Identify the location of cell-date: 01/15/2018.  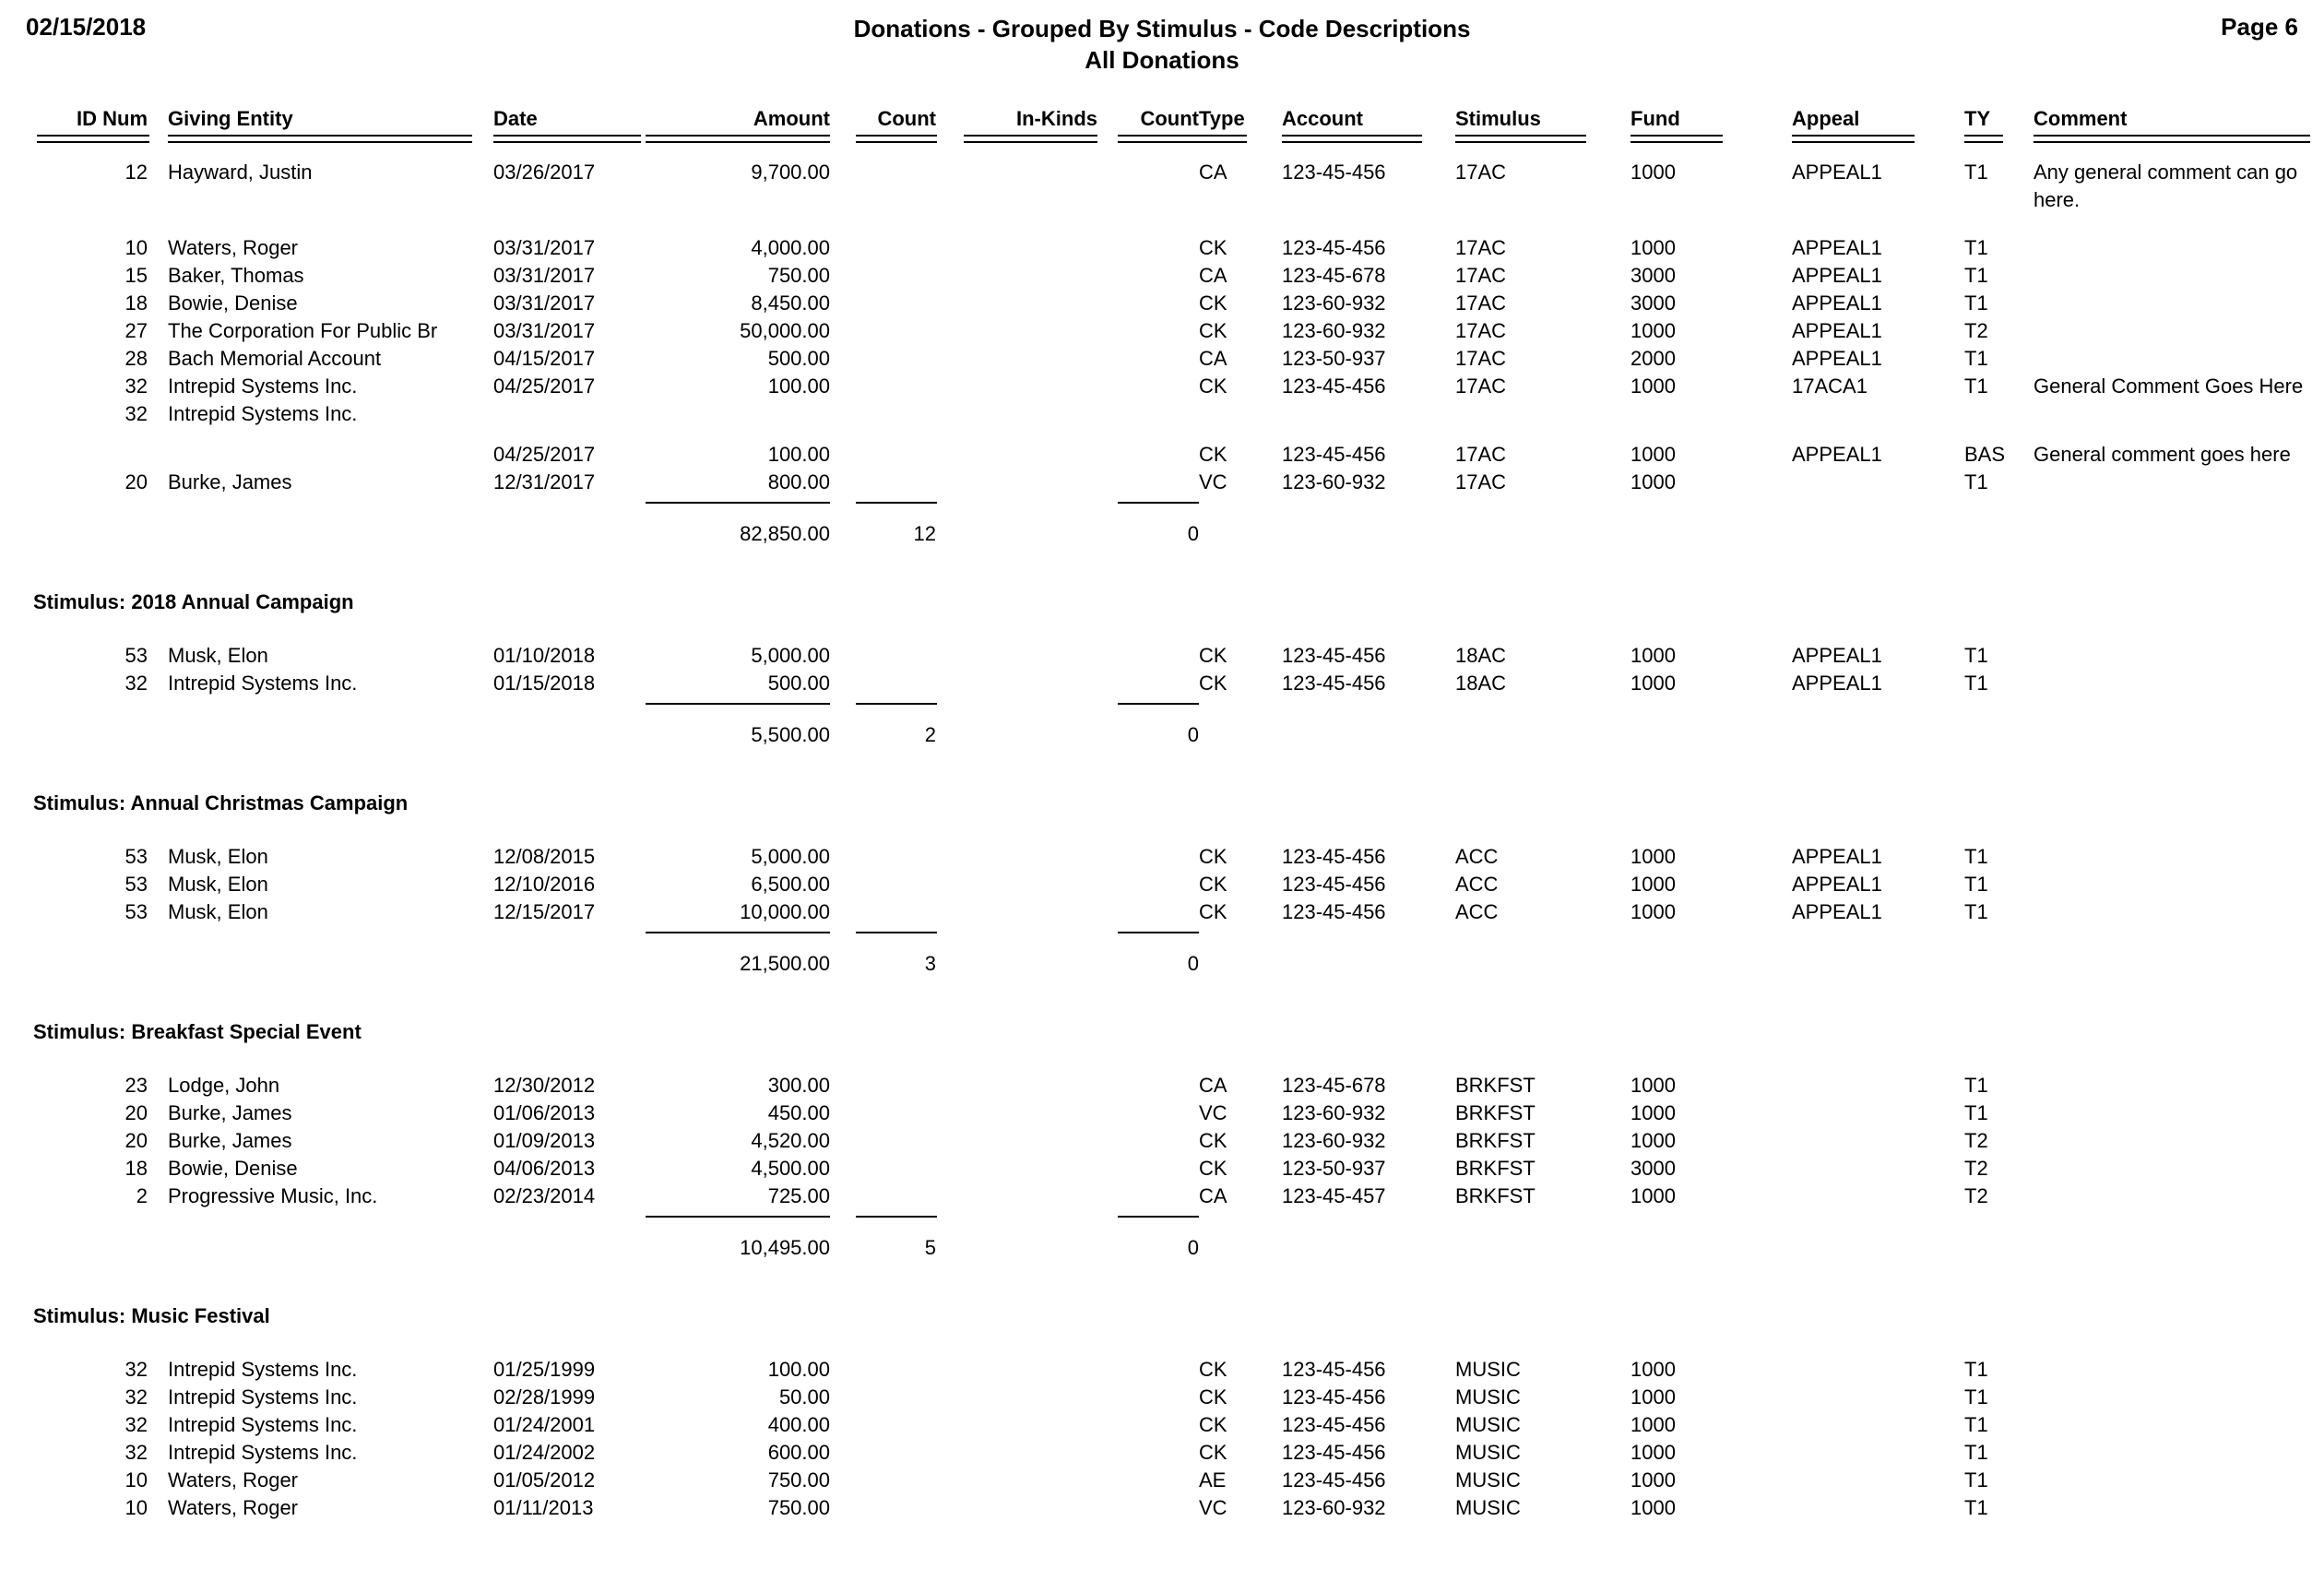
(544, 683).